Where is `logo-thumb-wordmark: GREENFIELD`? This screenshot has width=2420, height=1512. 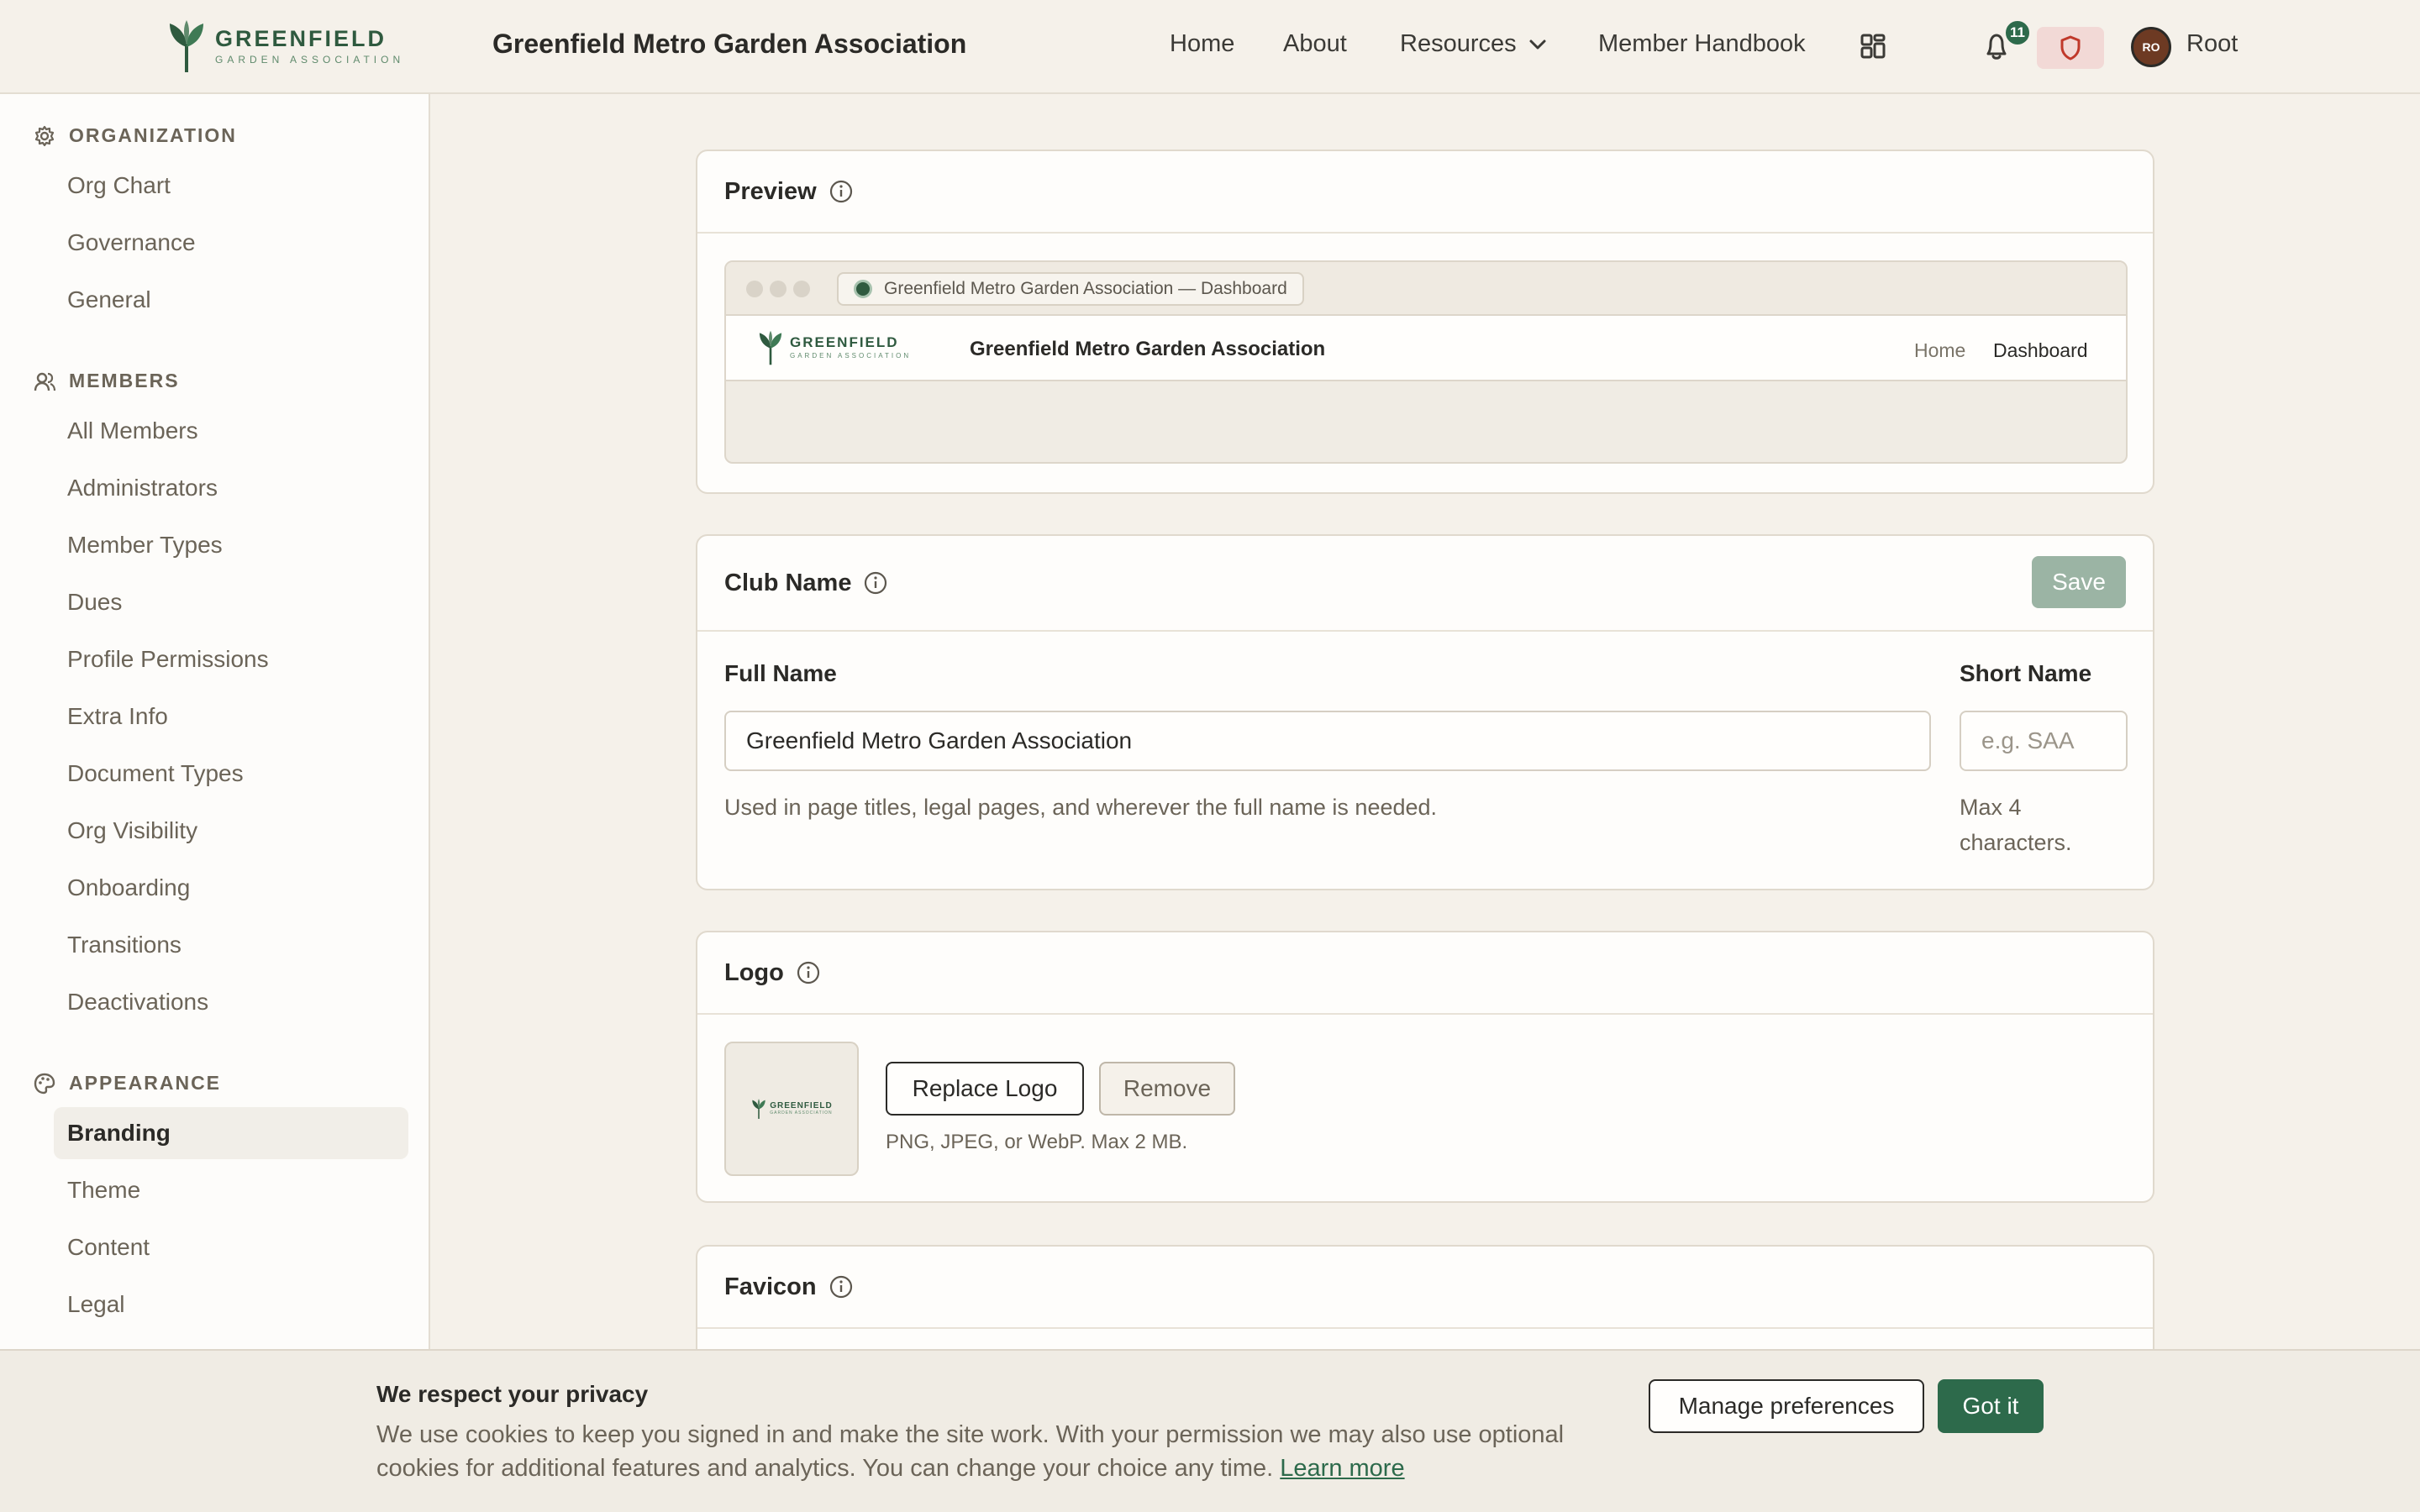
logo-thumb-wordmark: GREENFIELD is located at coordinates (801, 1105).